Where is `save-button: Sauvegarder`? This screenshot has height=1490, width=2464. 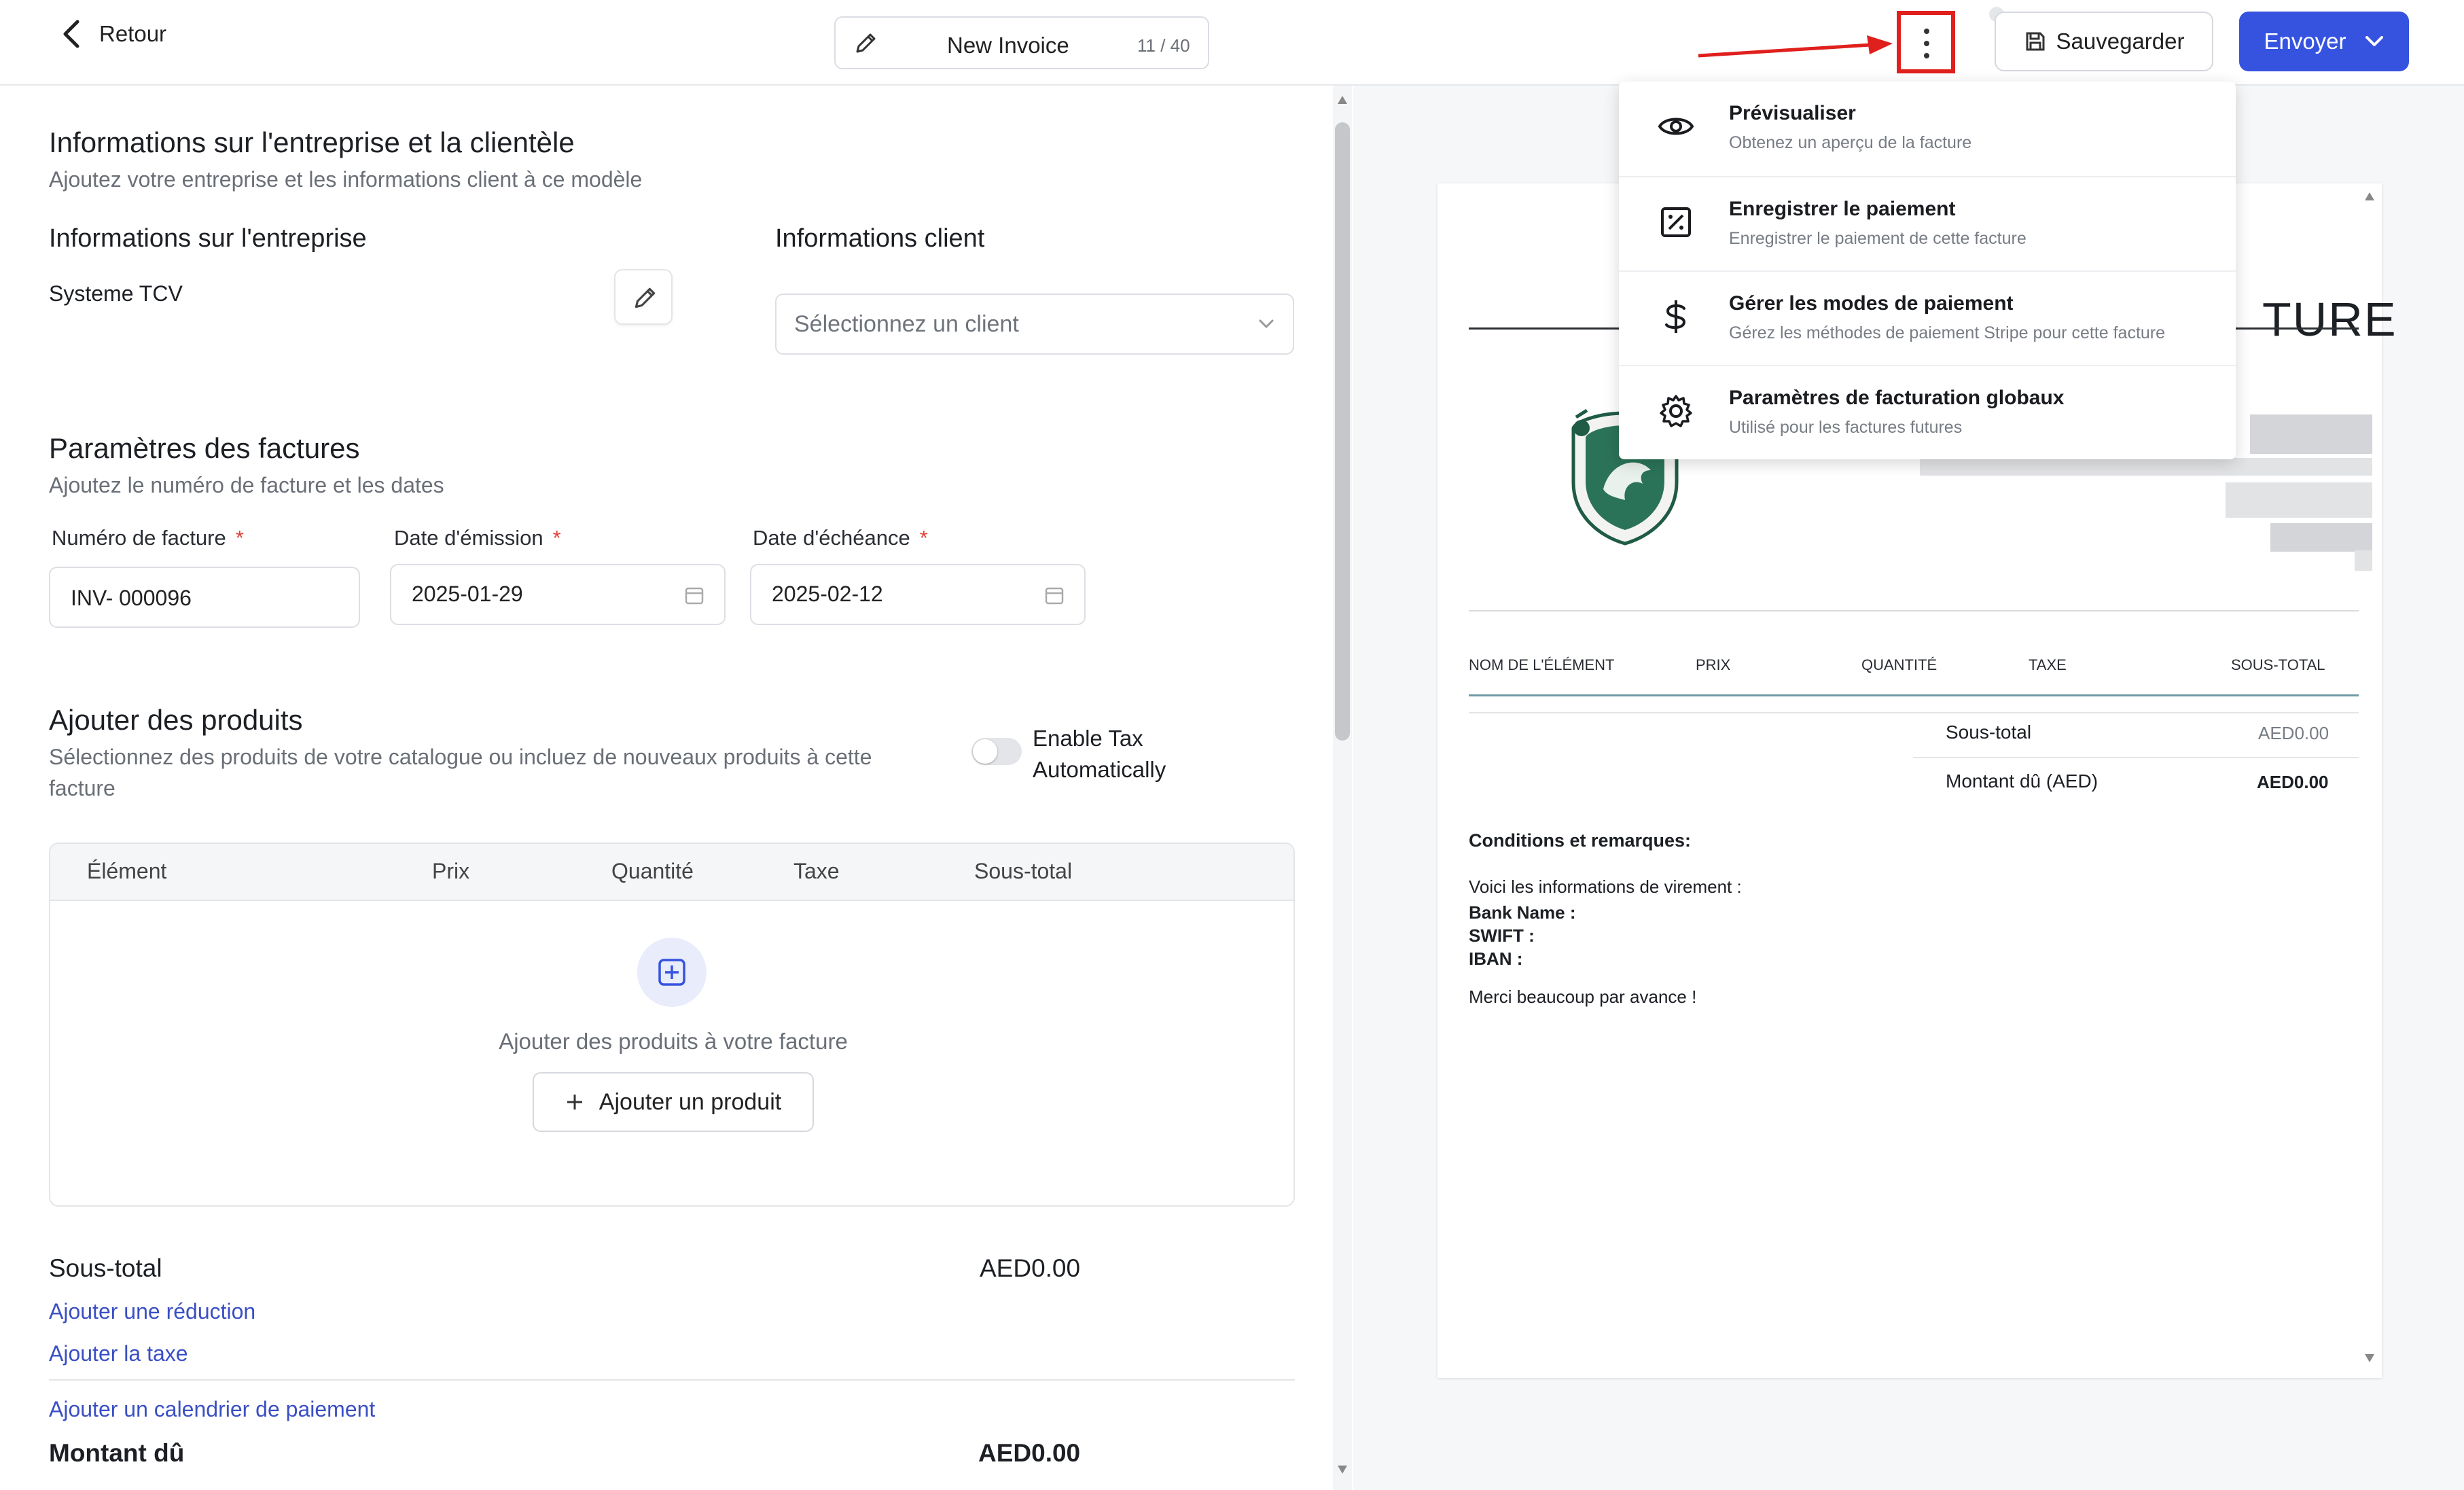 save-button: Sauvegarder is located at coordinates (2104, 41).